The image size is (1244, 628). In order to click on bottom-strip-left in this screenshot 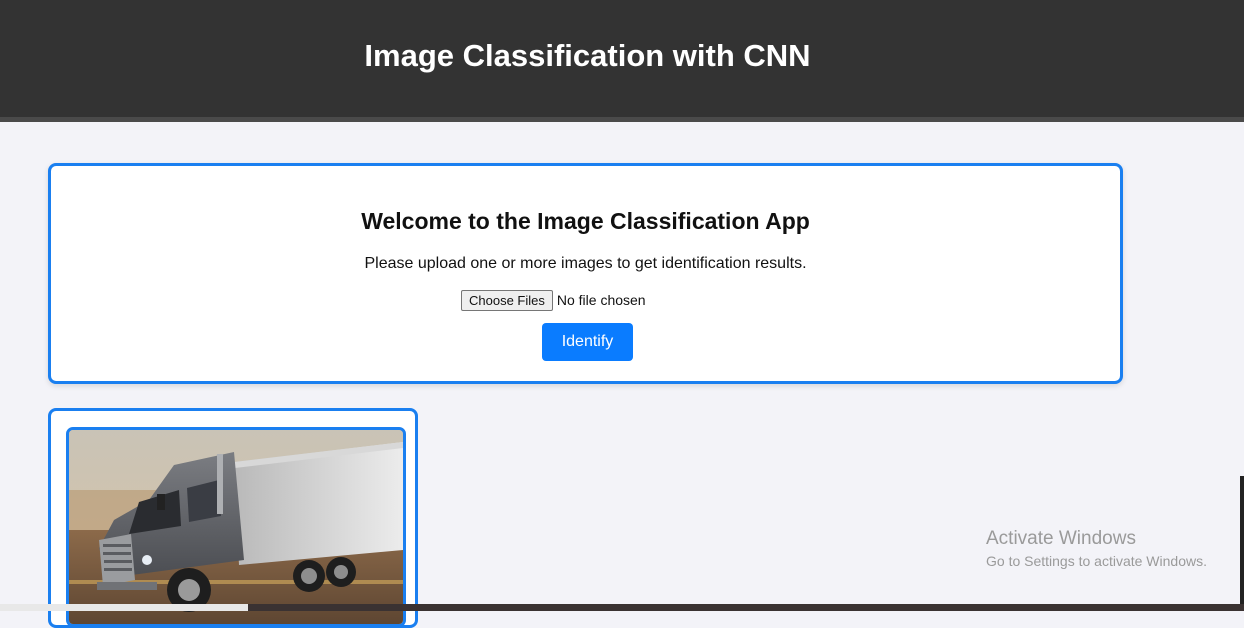, I will do `click(124, 607)`.